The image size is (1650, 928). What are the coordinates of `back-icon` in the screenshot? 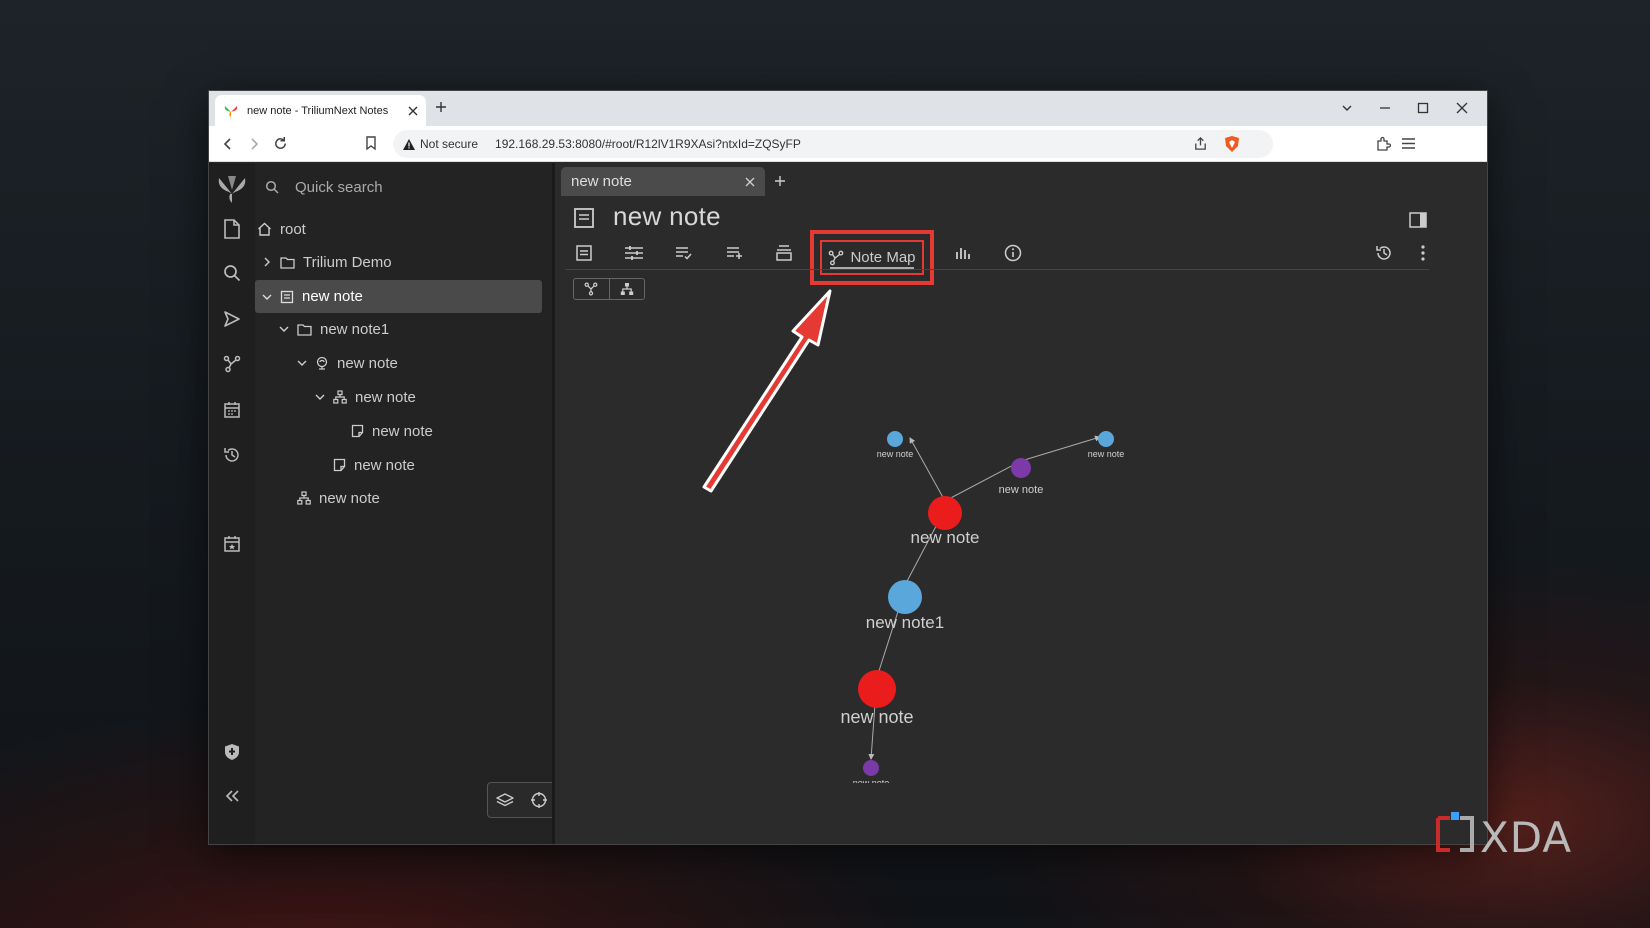 It's located at (228, 144).